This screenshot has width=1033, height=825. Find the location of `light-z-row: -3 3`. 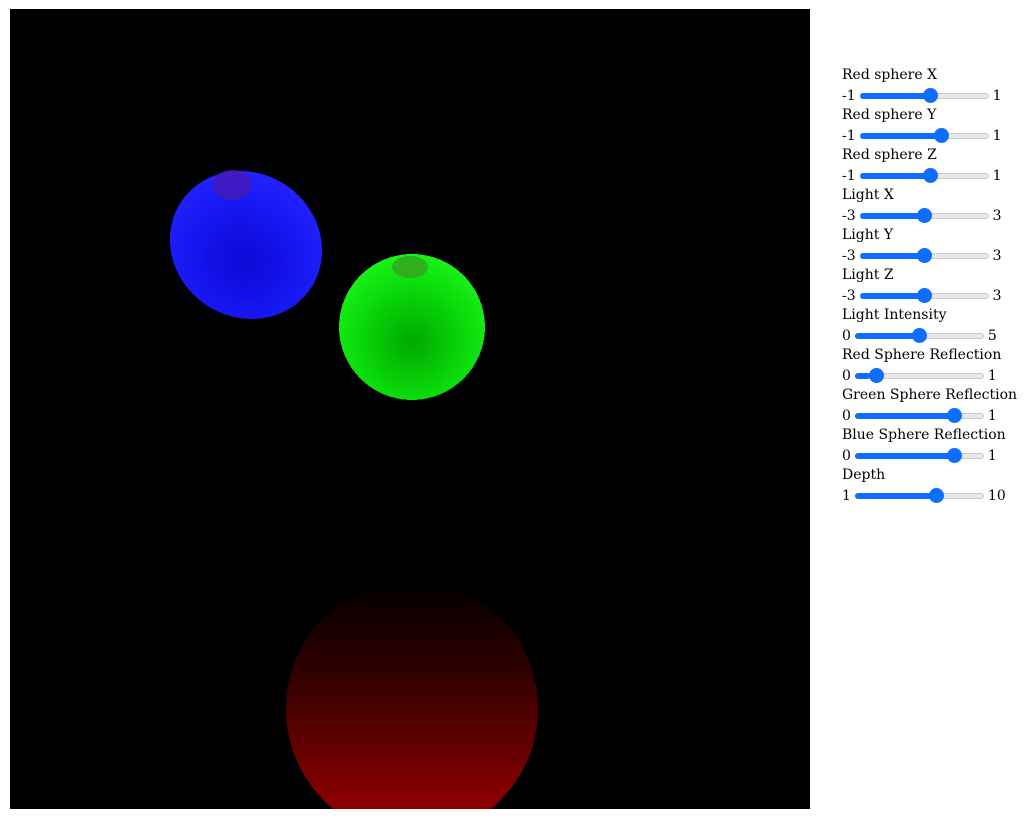

light-z-row: -3 3 is located at coordinates (922, 296).